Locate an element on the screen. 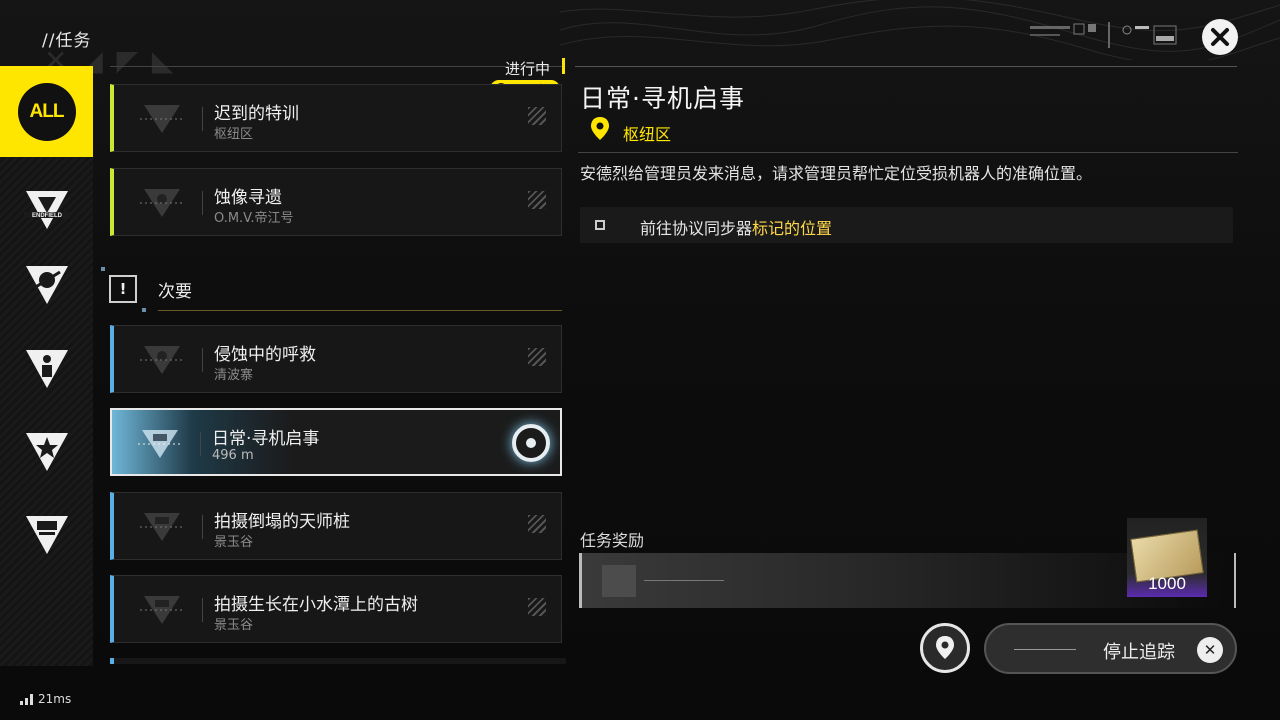 The image size is (1280, 720). quest-card-selected: 日常·寻机启事 496 m is located at coordinates (336, 442).